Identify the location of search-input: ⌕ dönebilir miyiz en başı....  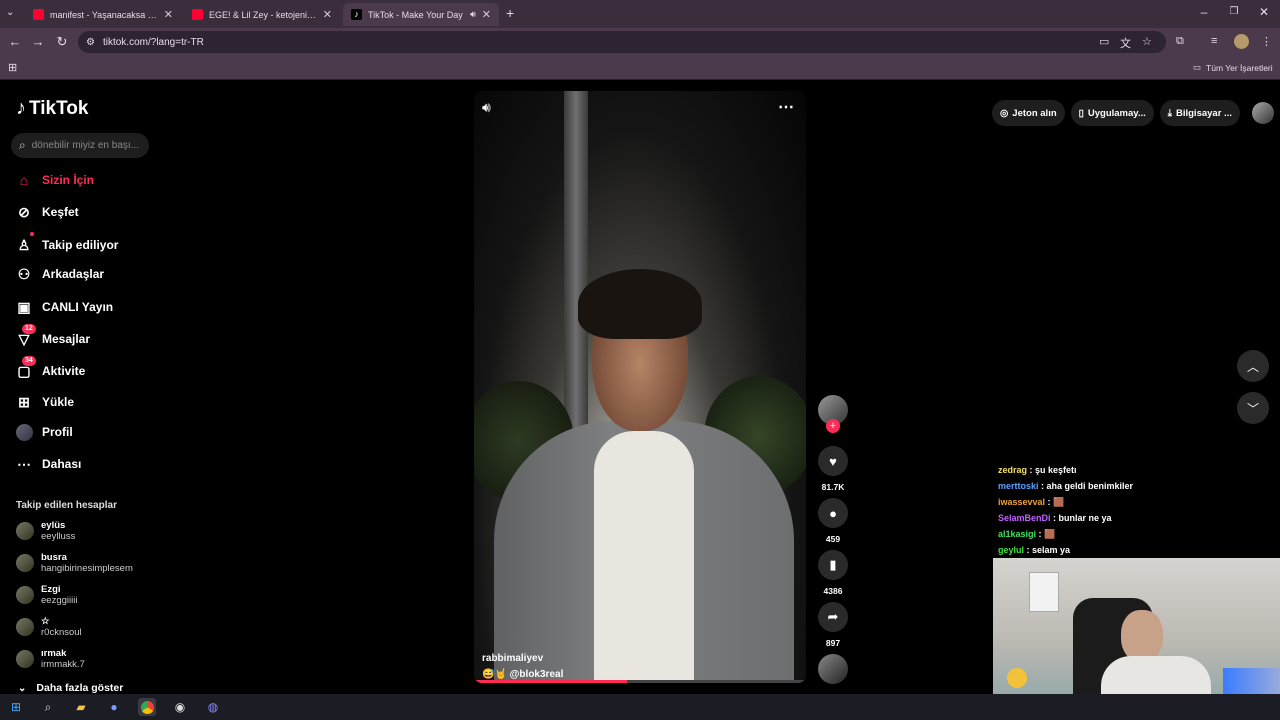
(80, 145).